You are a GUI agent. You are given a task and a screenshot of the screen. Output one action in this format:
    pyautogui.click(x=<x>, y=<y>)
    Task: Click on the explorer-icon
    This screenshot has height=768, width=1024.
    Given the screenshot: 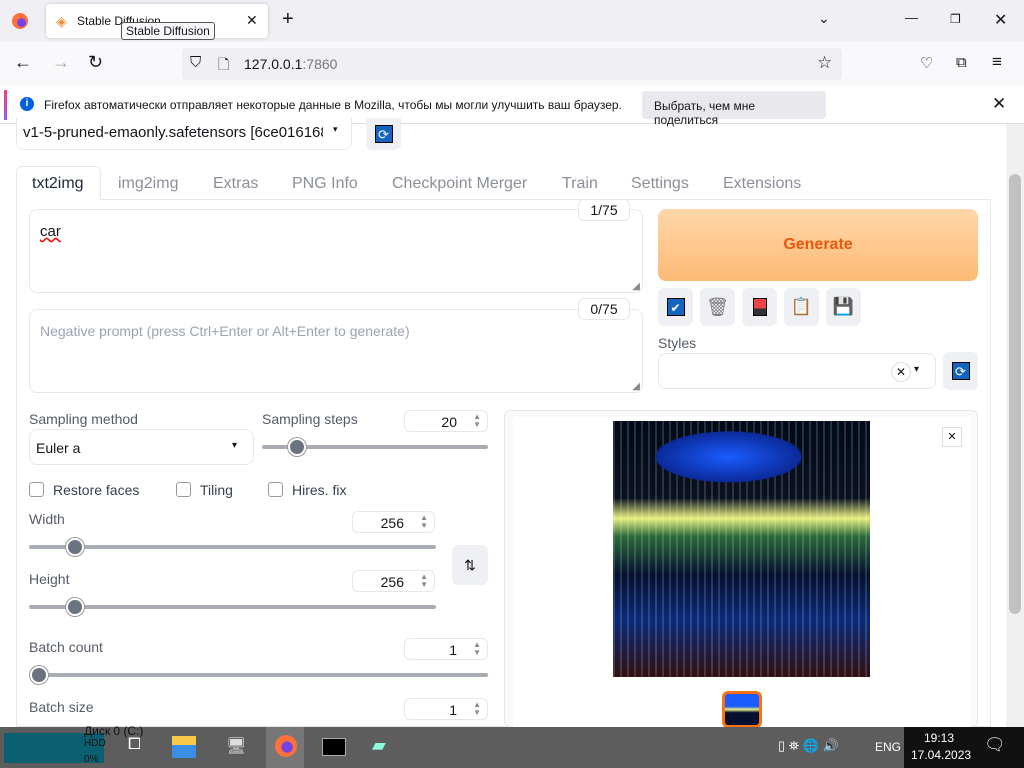 What is the action you would take?
    pyautogui.click(x=184, y=747)
    